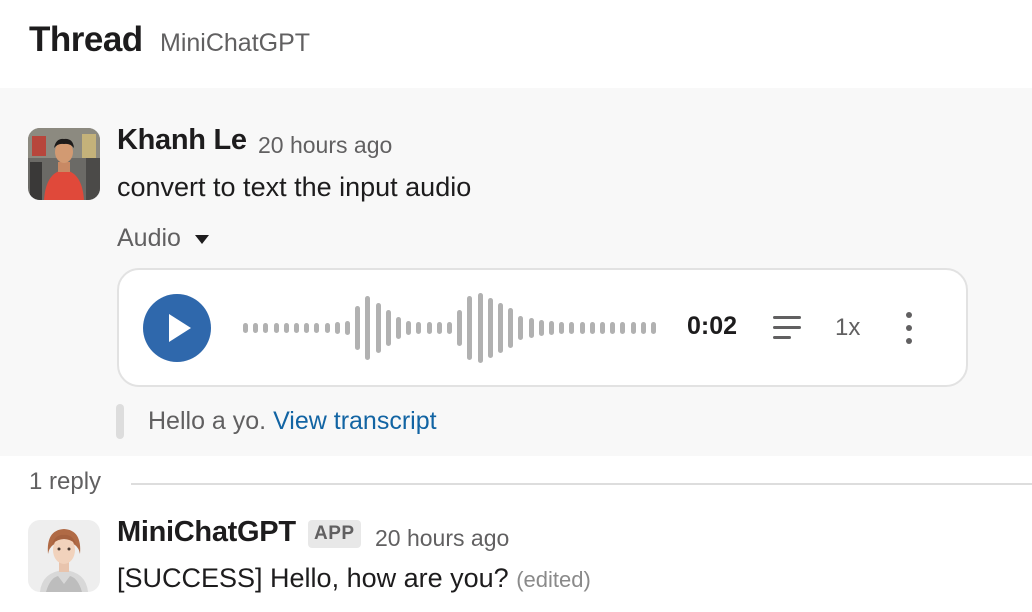 The image size is (1032, 612). What do you see at coordinates (712, 326) in the screenshot?
I see `audio-duration: 0:02` at bounding box center [712, 326].